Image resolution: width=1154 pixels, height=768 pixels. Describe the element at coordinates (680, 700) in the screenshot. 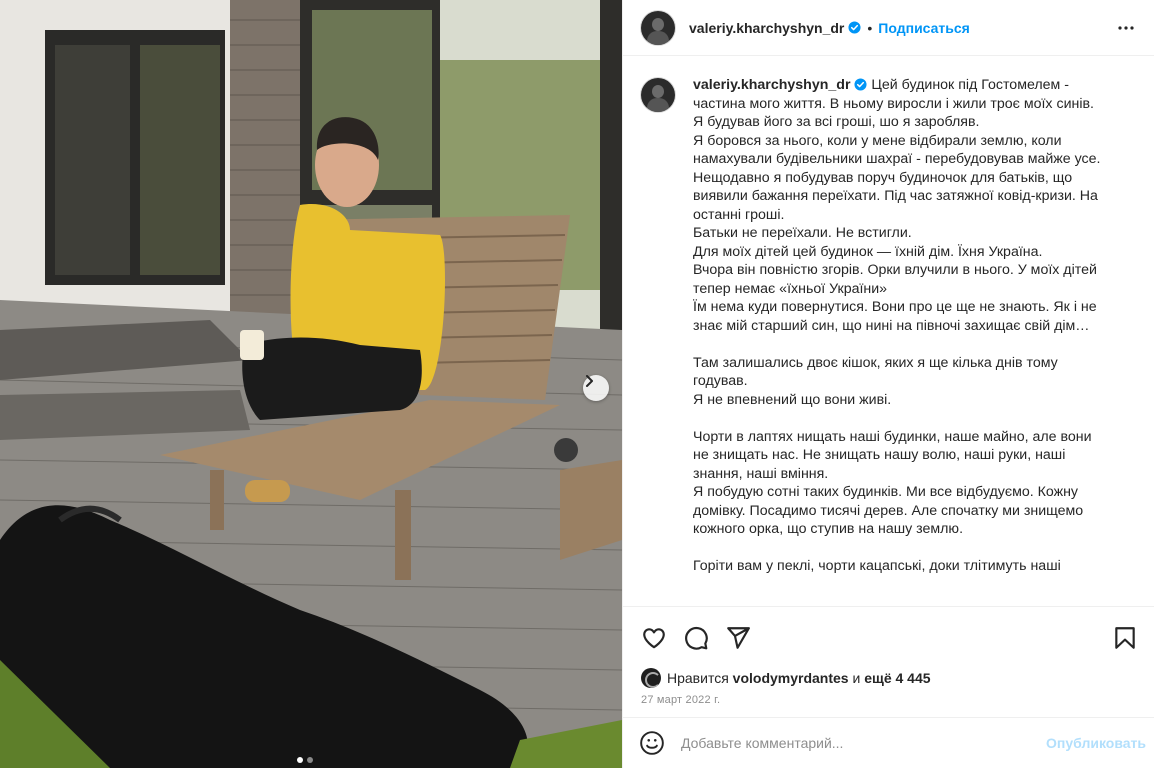

I see `post-date: 27 март 2022 г.` at that location.